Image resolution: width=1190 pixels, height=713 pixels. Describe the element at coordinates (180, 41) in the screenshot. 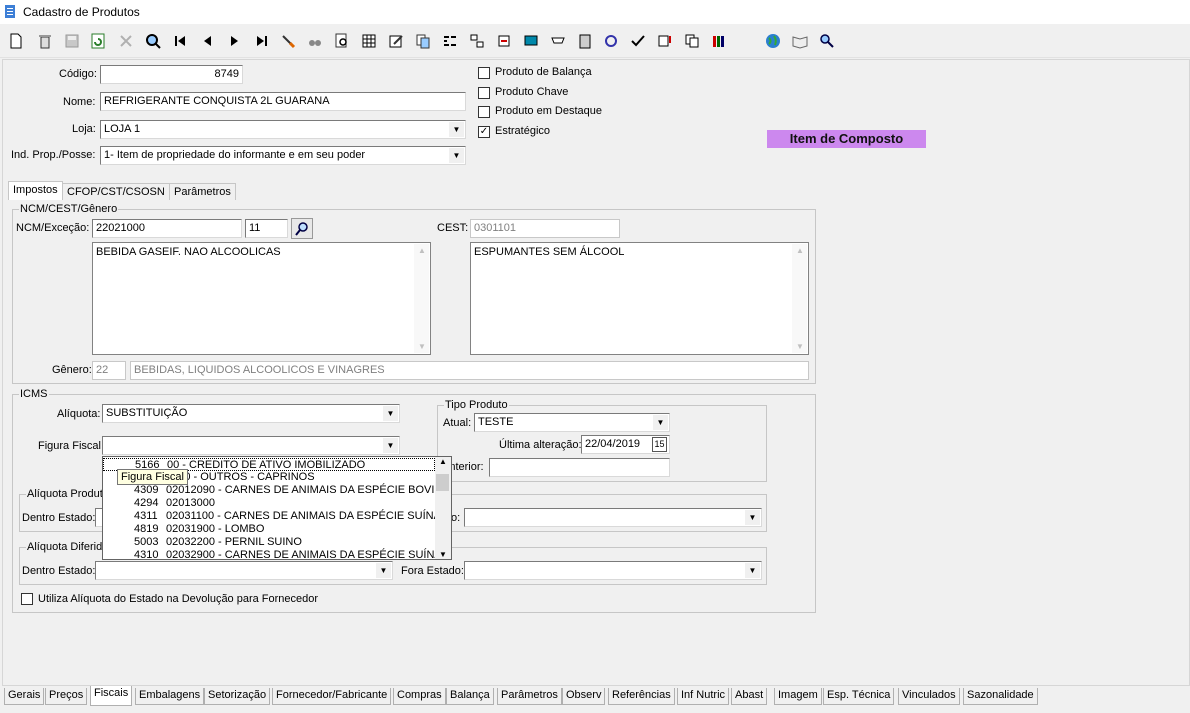

I see `first-record-icon` at that location.